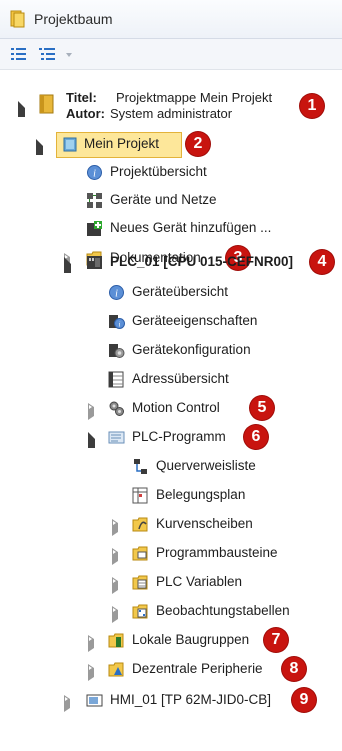 Image resolution: width=342 pixels, height=751 pixels. What do you see at coordinates (294, 669) in the screenshot?
I see `callout-badge-8: 8` at bounding box center [294, 669].